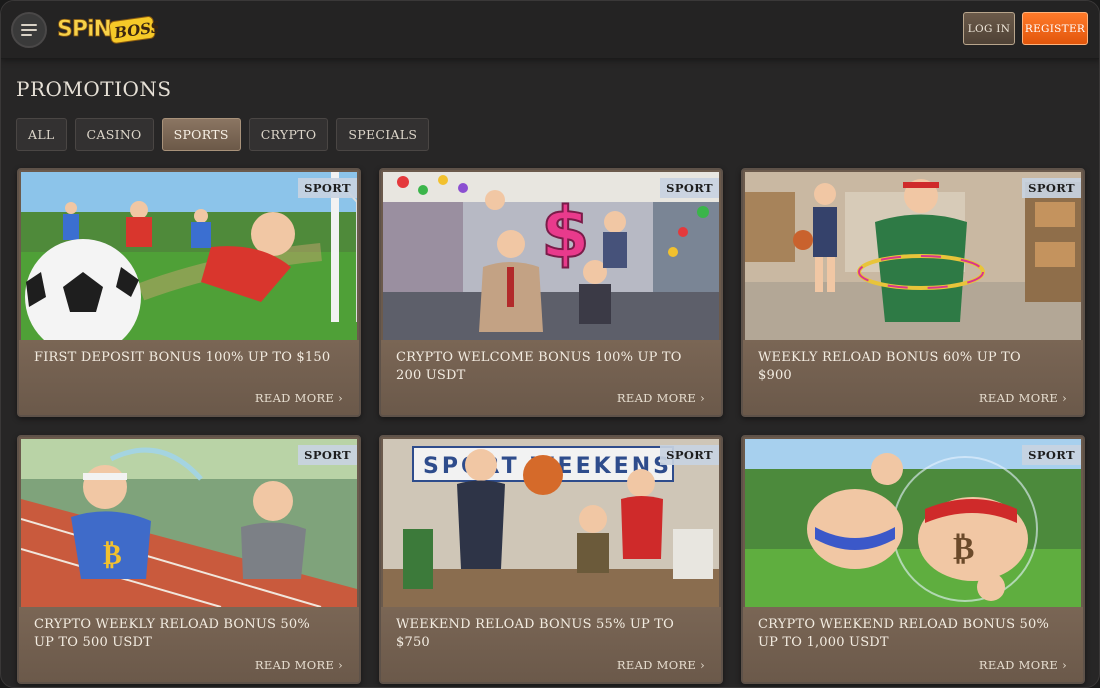 This screenshot has height=688, width=1100. What do you see at coordinates (288, 134) in the screenshot?
I see `tab-crypto: CRYPTO` at bounding box center [288, 134].